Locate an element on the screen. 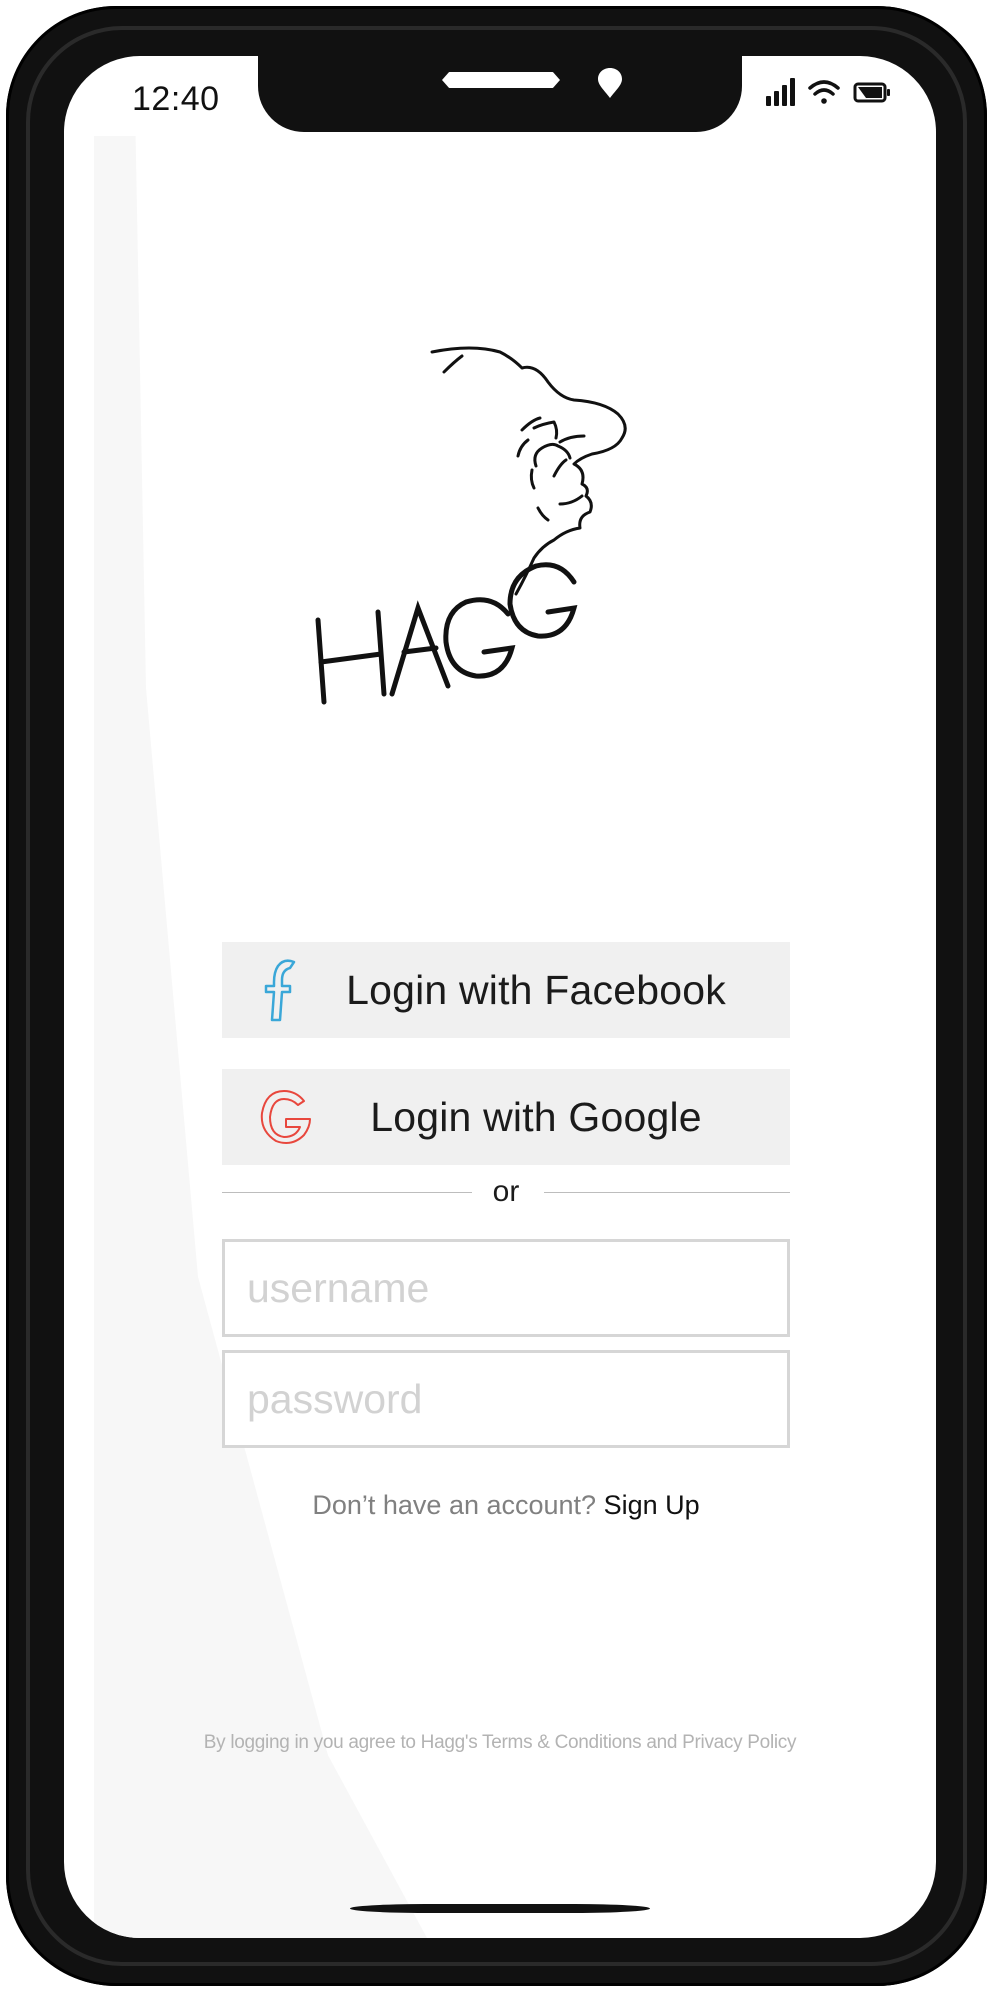 Image resolution: width=999 pixels, height=1994 pixels. login-google-button: Login with Google is located at coordinates (506, 1117).